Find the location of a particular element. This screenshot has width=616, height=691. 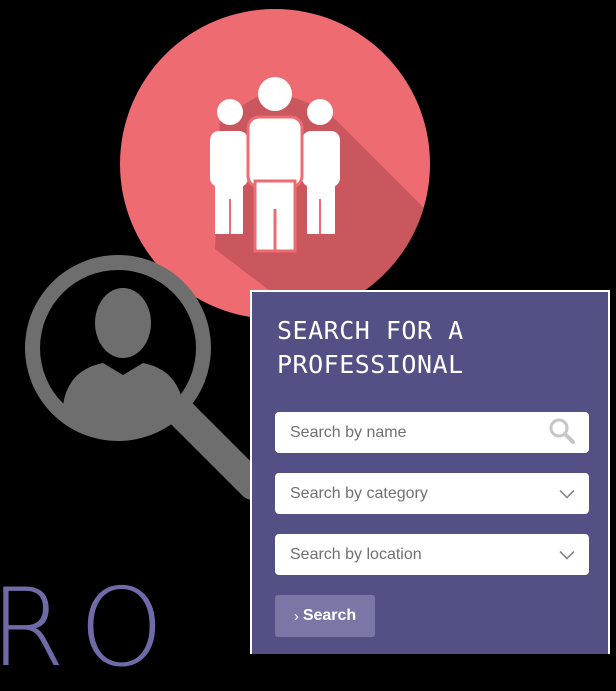

search-category-select: Search by category is located at coordinates (432, 493).